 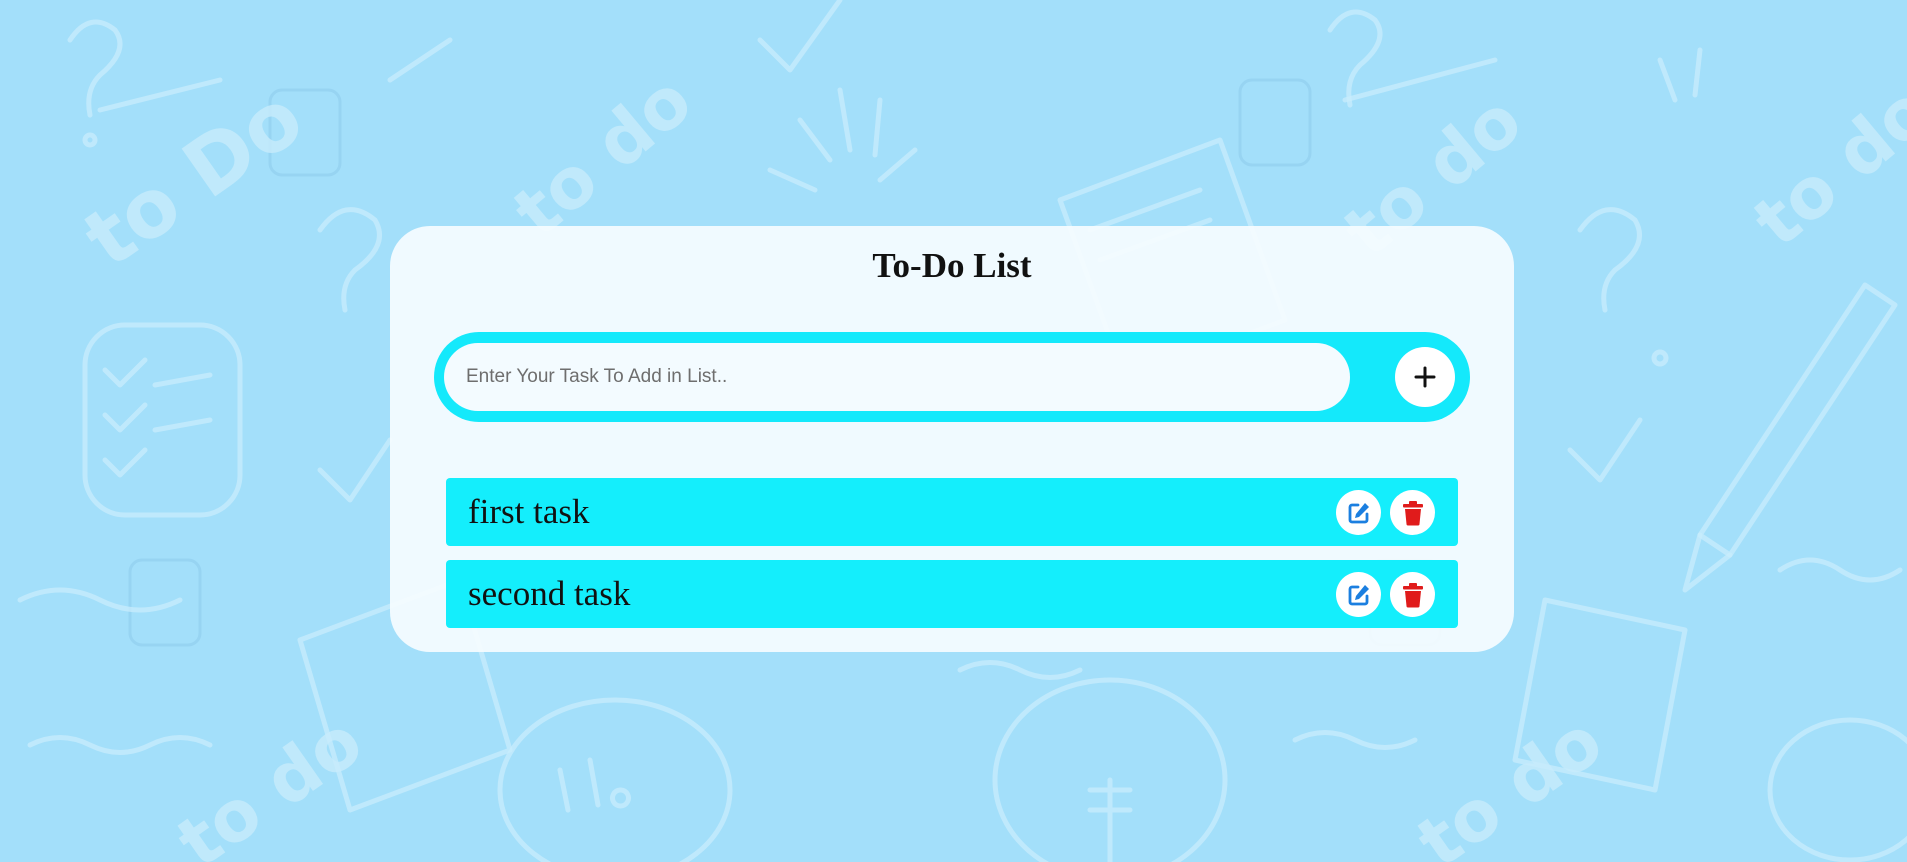 What do you see at coordinates (602, 156) in the screenshot?
I see `doodle-text-todo-2: to do` at bounding box center [602, 156].